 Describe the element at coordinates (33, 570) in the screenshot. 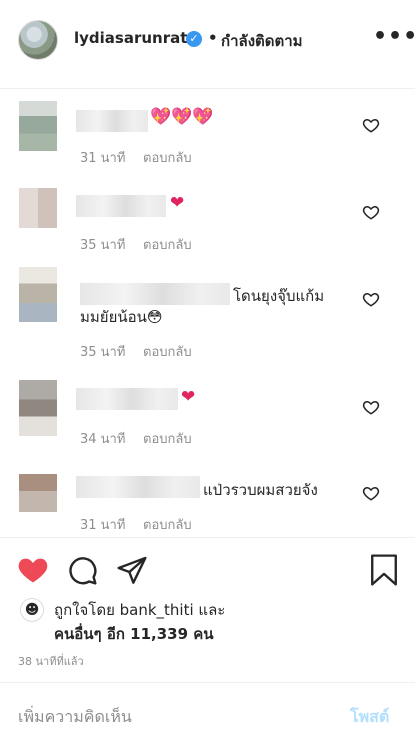

I see `like-heart-filled-icon` at that location.